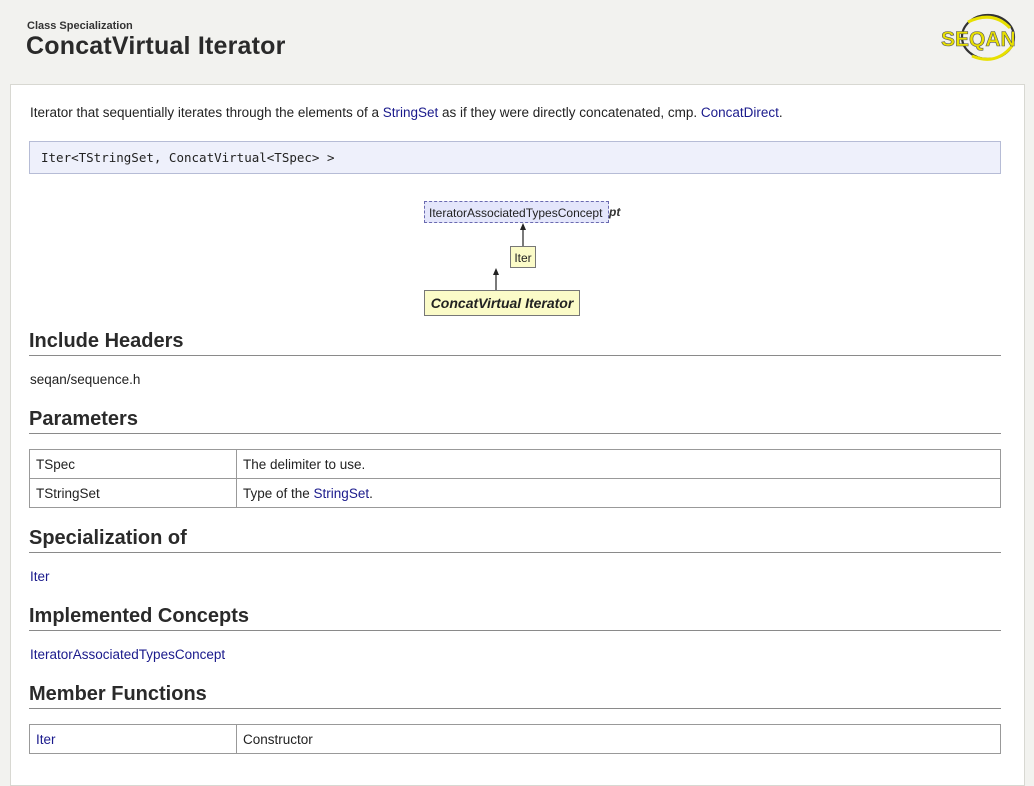 The height and width of the screenshot is (786, 1034). Describe the element at coordinates (618, 493) in the screenshot. I see `param-desc: Type of the StringSet.` at that location.